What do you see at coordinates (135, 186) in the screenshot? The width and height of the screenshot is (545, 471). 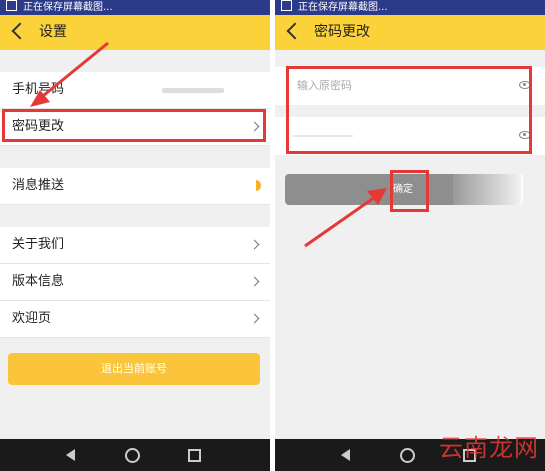 I see `settings-row-push: 消息推送` at bounding box center [135, 186].